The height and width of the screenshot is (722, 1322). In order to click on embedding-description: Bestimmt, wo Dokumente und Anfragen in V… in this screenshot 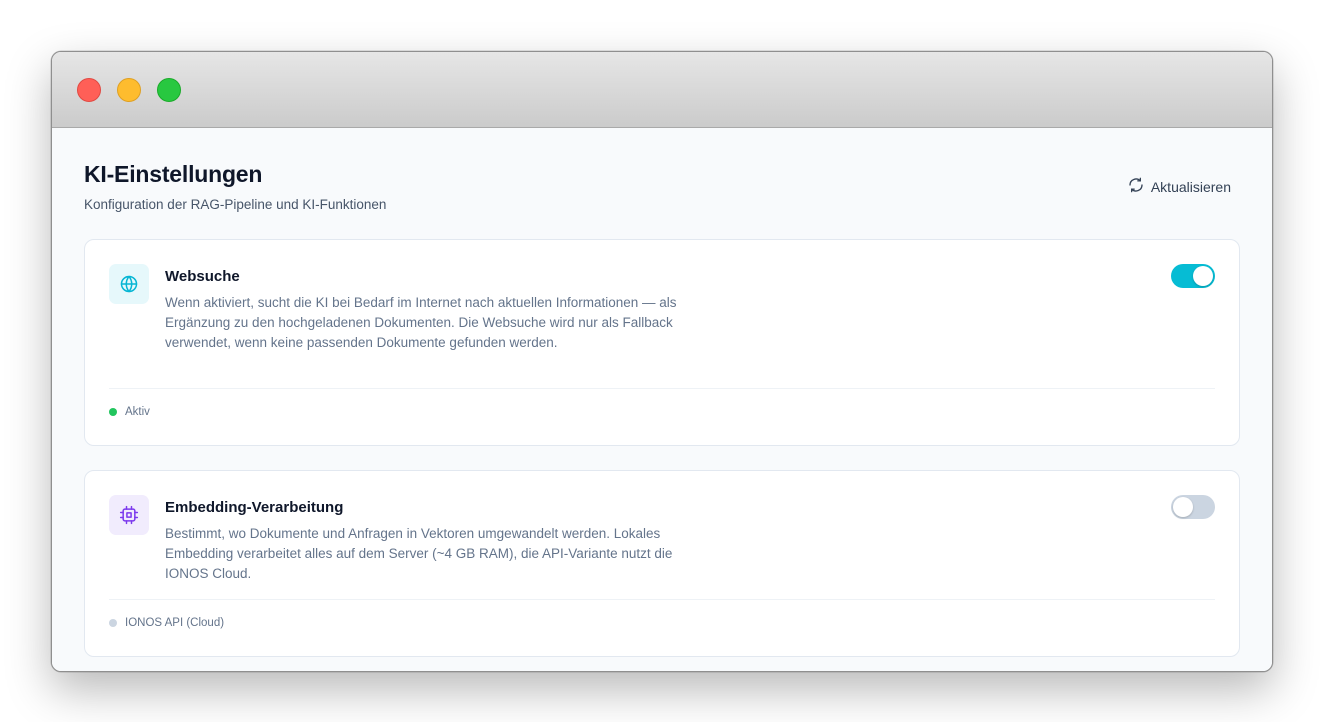, I will do `click(419, 553)`.